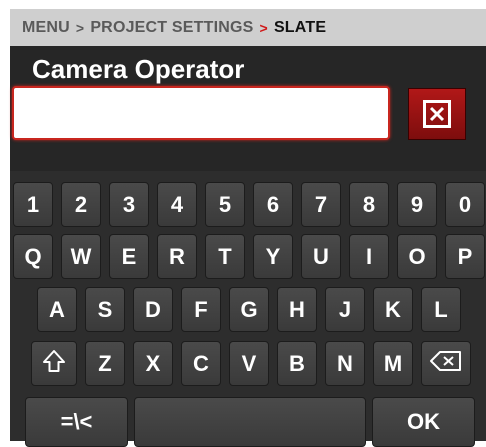  I want to click on key-k: K, so click(393, 309).